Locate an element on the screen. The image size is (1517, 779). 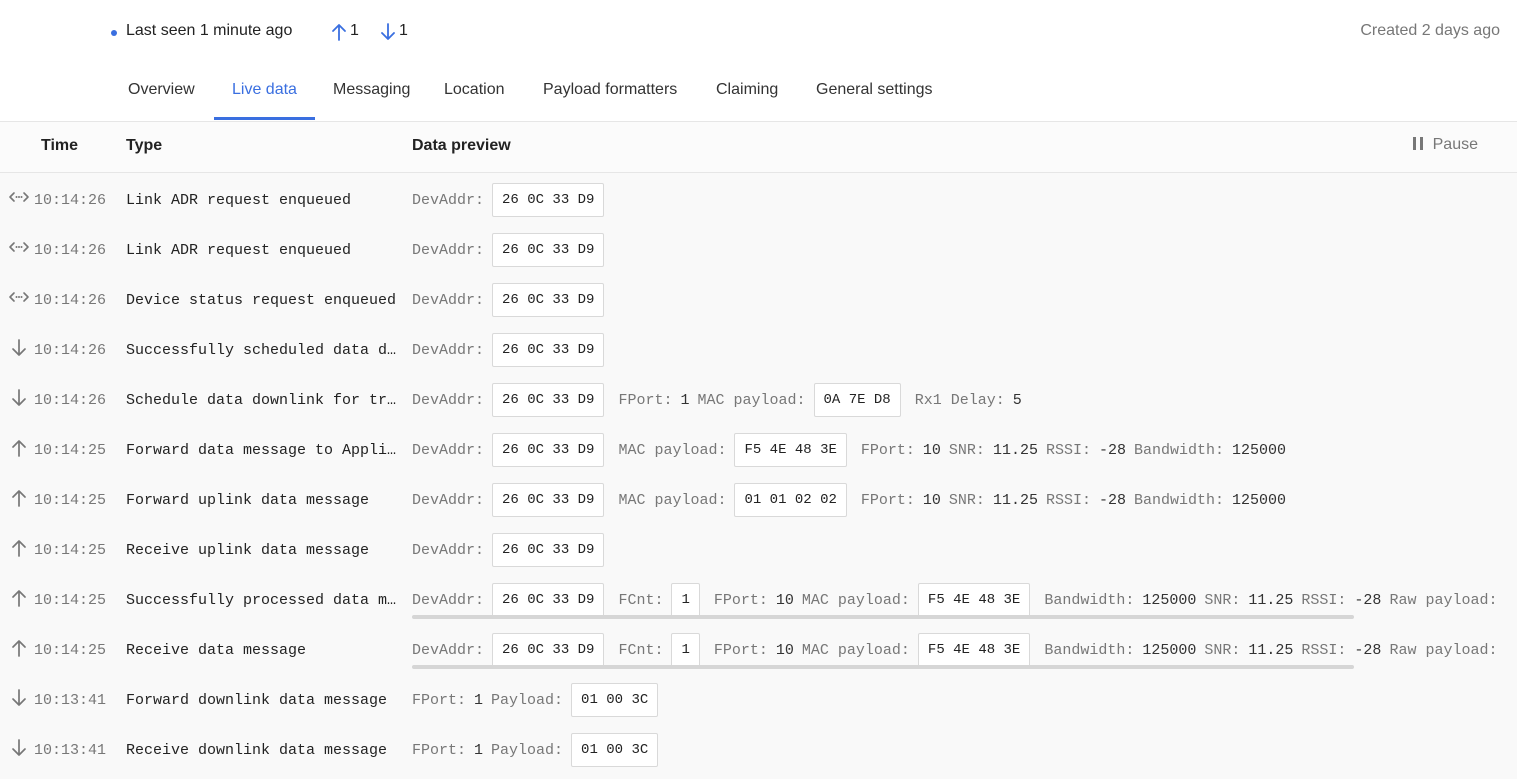
field-label: MAC payload: is located at coordinates (672, 450).